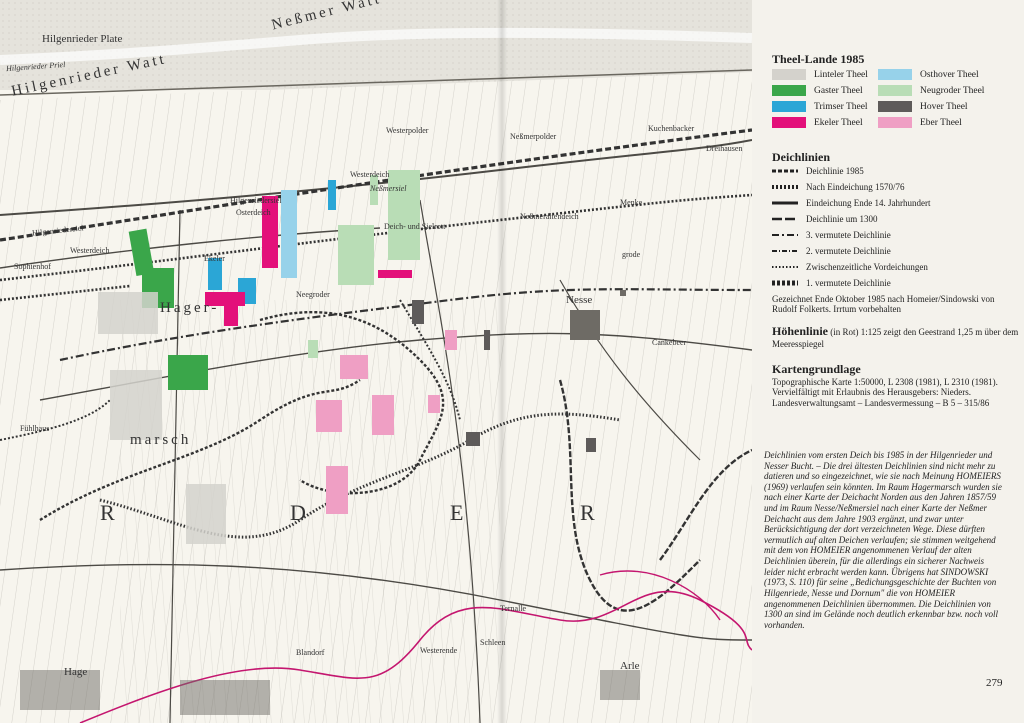 The height and width of the screenshot is (723, 1024). I want to click on label-marsch: marsch, so click(161, 440).